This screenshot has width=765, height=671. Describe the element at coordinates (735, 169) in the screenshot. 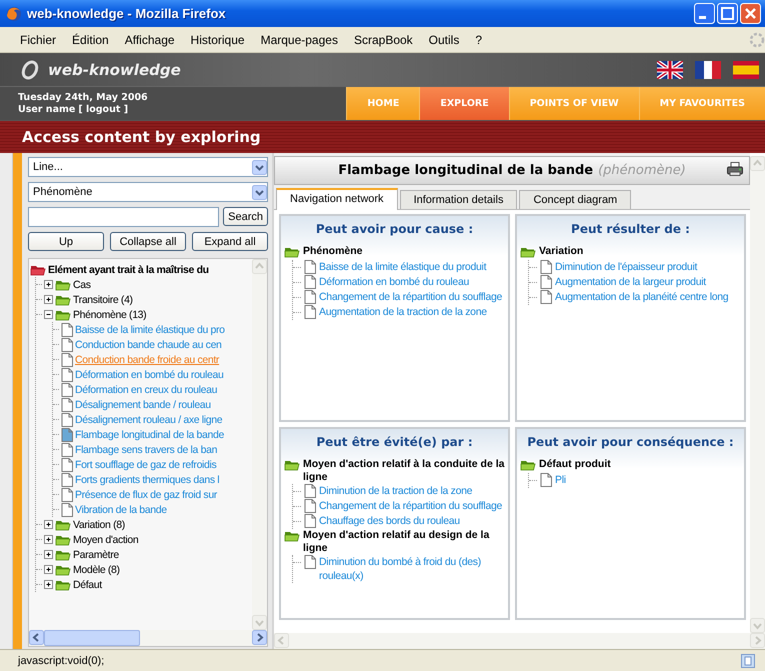

I see `printer-icon` at that location.